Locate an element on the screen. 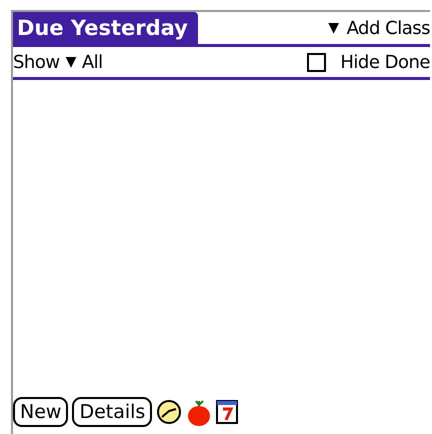 The height and width of the screenshot is (434, 432). form-title: Due Yesterday is located at coordinates (105, 28).